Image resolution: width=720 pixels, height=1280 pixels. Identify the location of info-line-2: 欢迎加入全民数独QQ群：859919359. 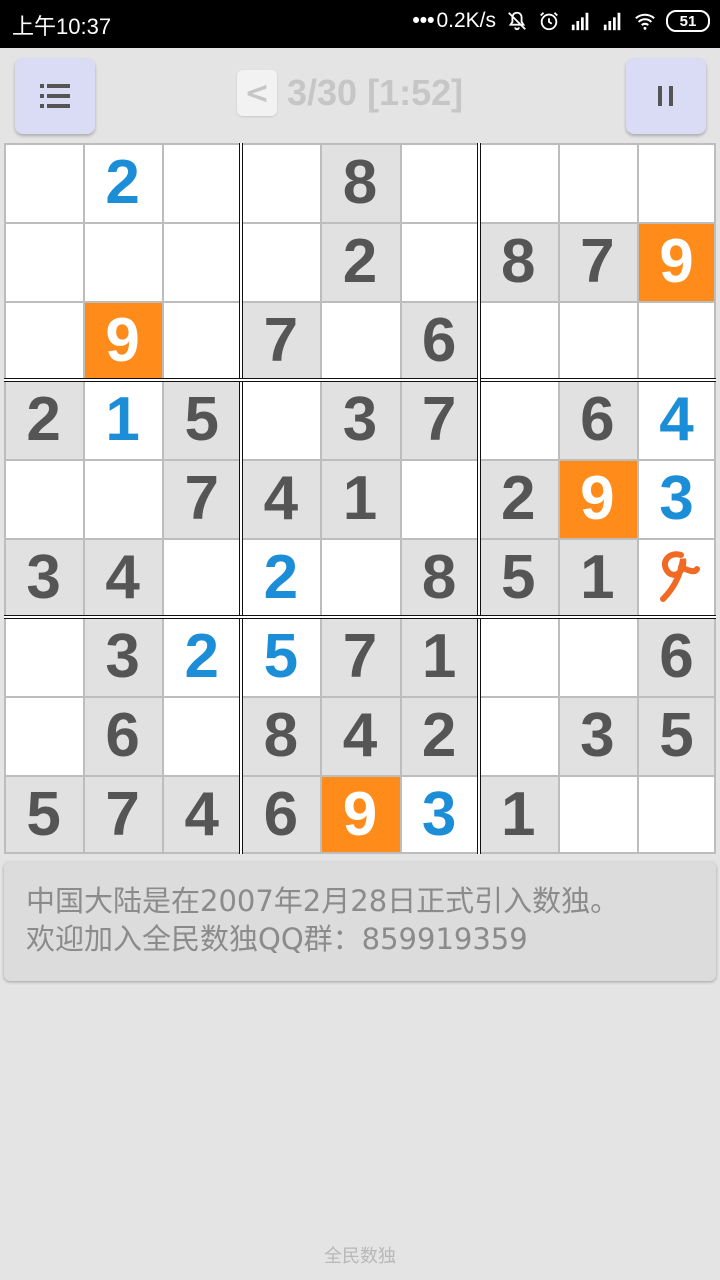
(277, 939).